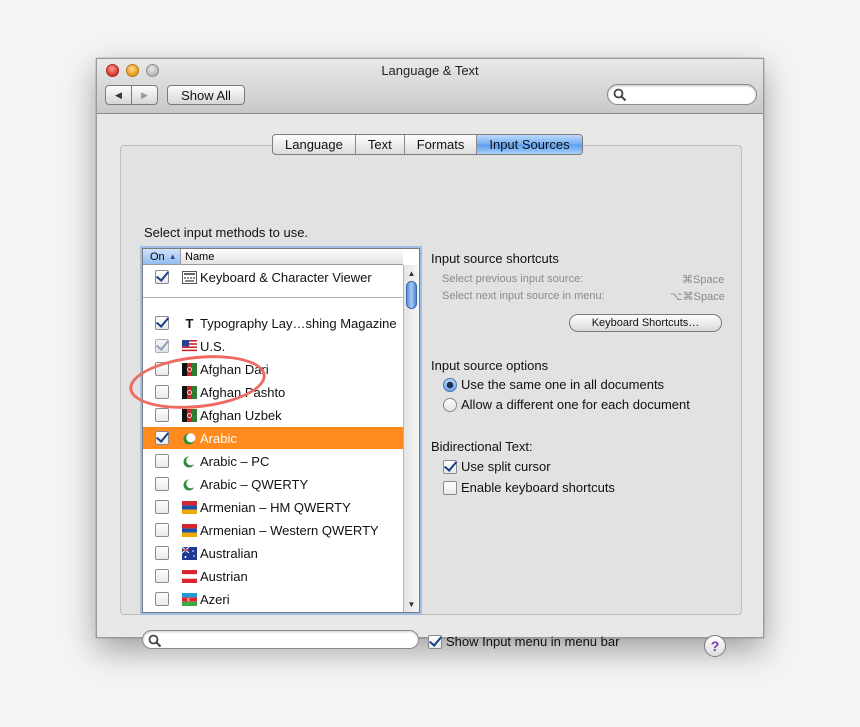 The height and width of the screenshot is (727, 860). I want to click on preferences-search-field, so click(682, 94).